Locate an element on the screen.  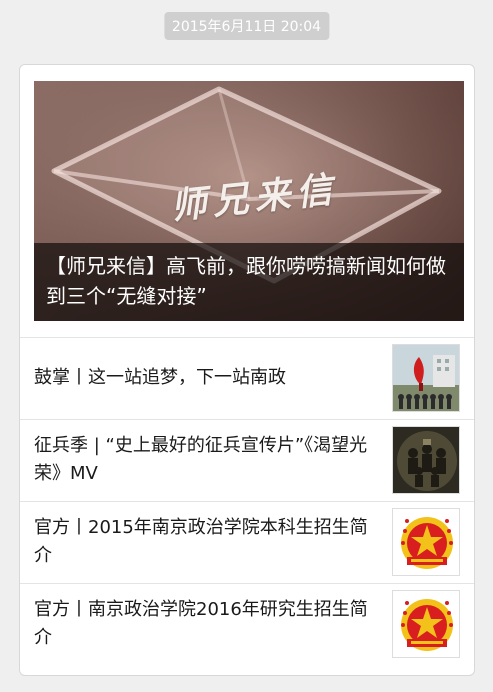
list-item: 官方丨南京政治学院2016年研究生招生简介 is located at coordinates (247, 624).